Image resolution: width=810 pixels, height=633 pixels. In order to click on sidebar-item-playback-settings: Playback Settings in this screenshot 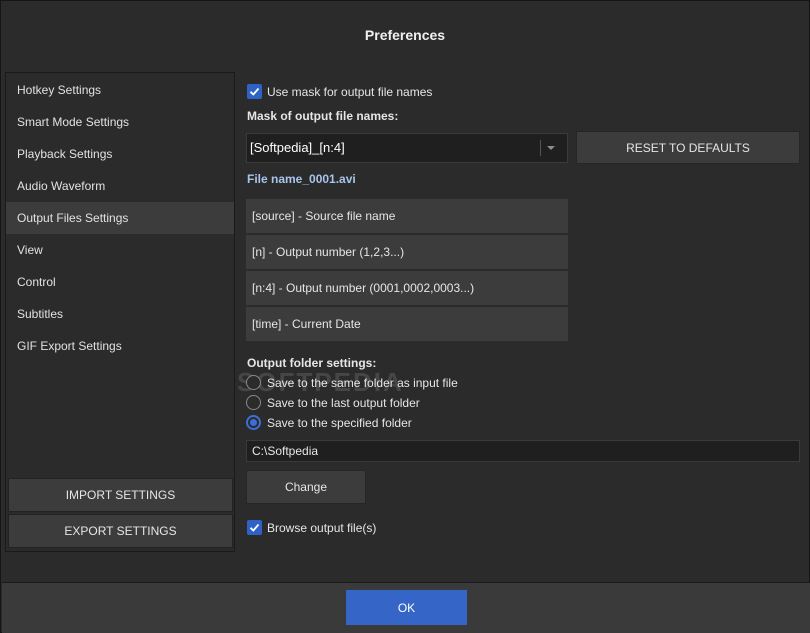, I will do `click(120, 154)`.